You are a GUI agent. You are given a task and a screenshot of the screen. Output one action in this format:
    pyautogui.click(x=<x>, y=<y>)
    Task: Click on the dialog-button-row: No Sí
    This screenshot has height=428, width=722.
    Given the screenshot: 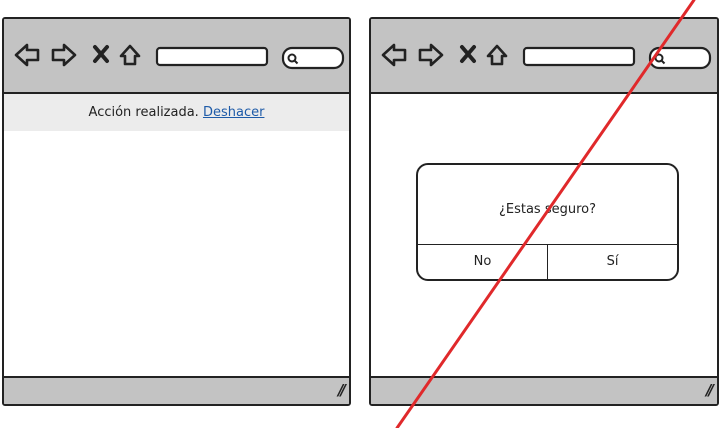 What is the action you would take?
    pyautogui.click(x=547, y=261)
    